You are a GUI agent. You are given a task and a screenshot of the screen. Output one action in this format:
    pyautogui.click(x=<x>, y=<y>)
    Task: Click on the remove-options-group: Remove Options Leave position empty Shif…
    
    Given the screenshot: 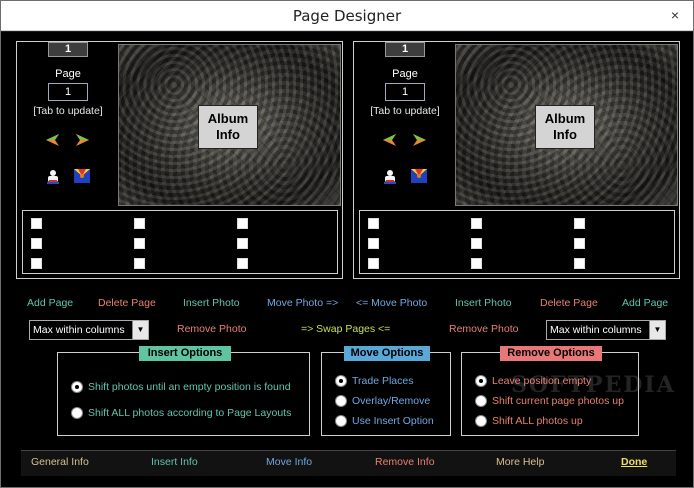 What is the action you would take?
    pyautogui.click(x=550, y=391)
    